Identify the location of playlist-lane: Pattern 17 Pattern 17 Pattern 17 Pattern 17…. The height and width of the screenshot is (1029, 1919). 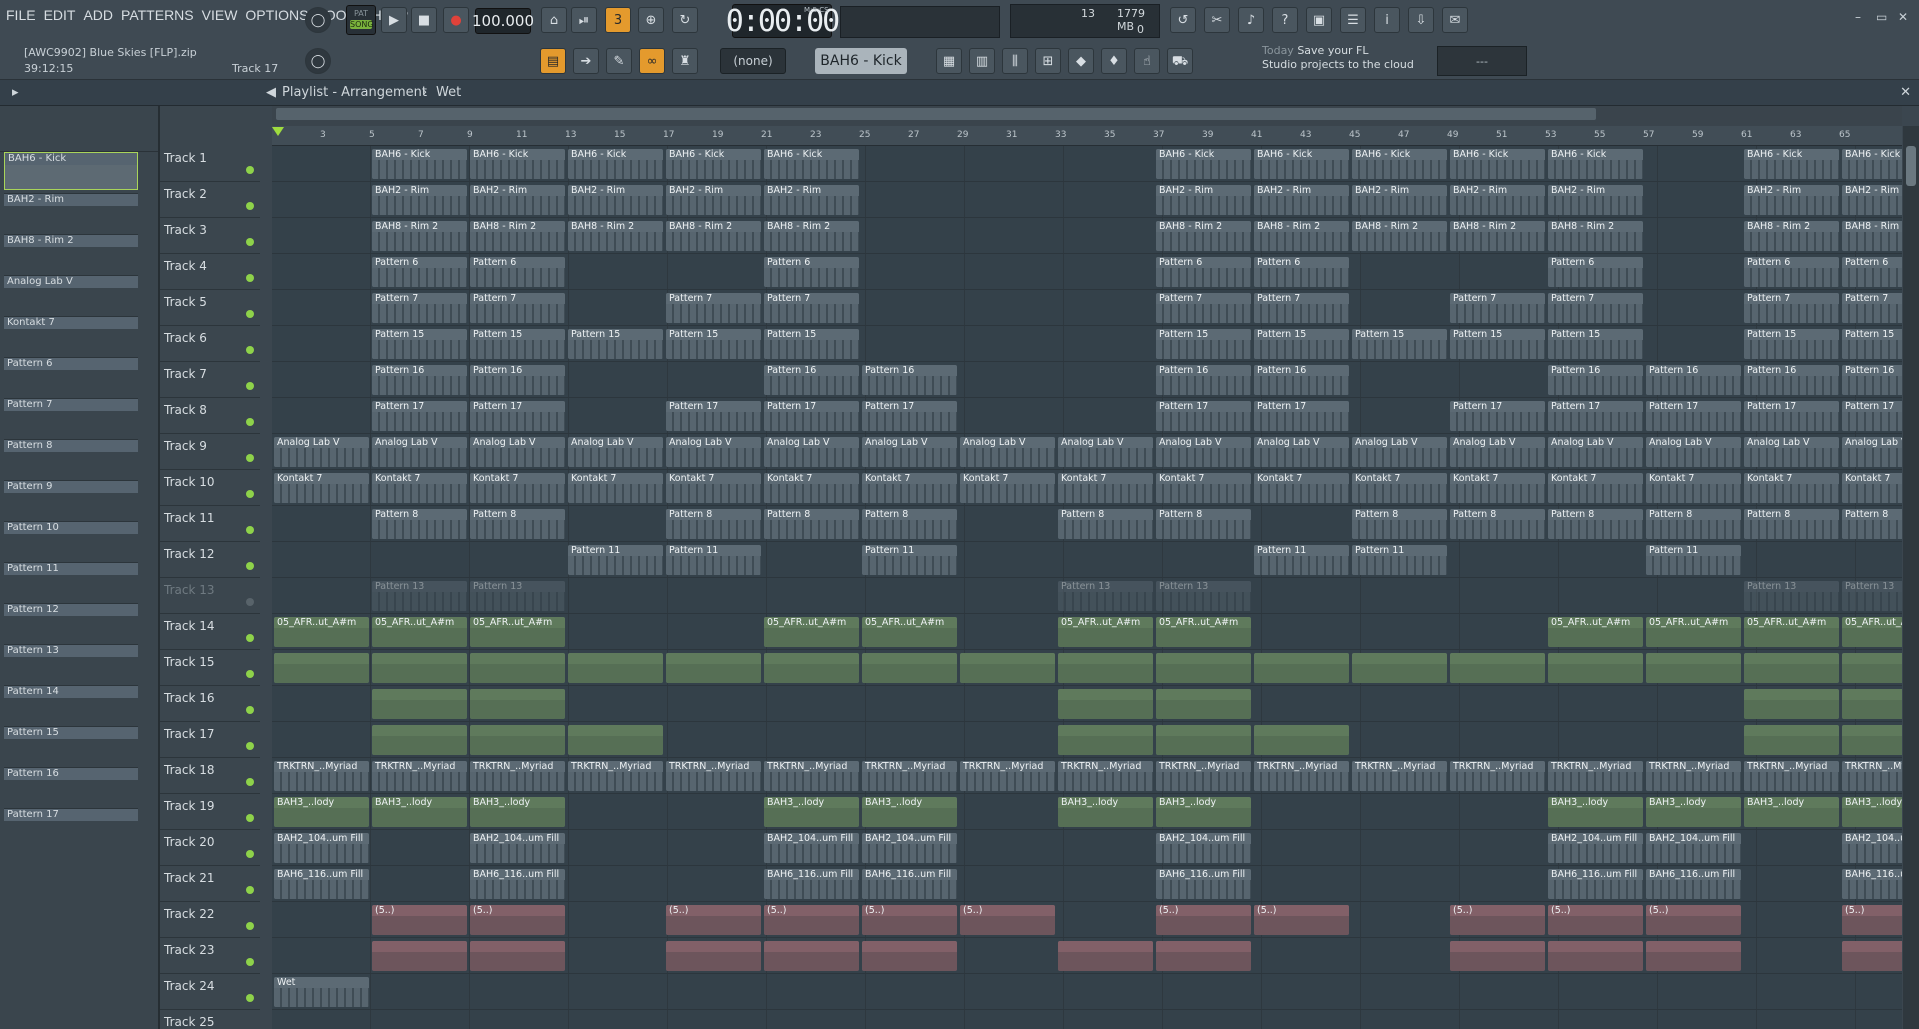
(1087, 416).